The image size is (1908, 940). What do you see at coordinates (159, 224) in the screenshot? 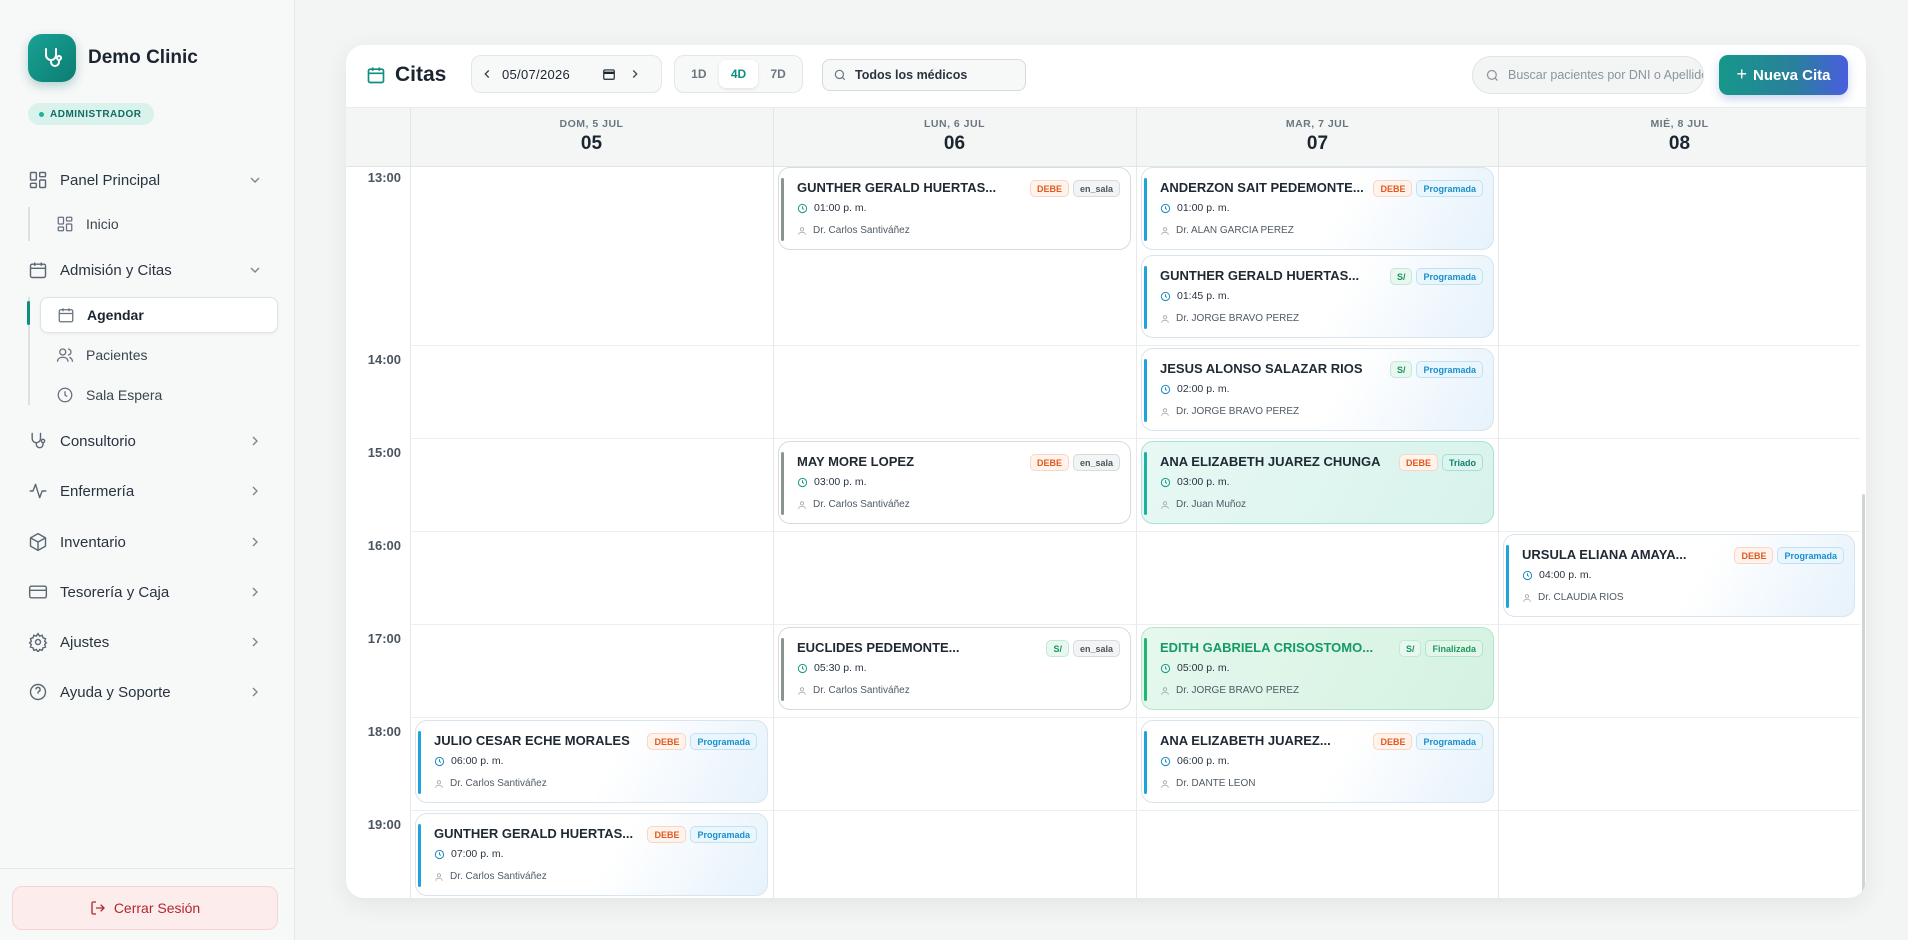
I see `sidebar-item-inicio: Inicio` at bounding box center [159, 224].